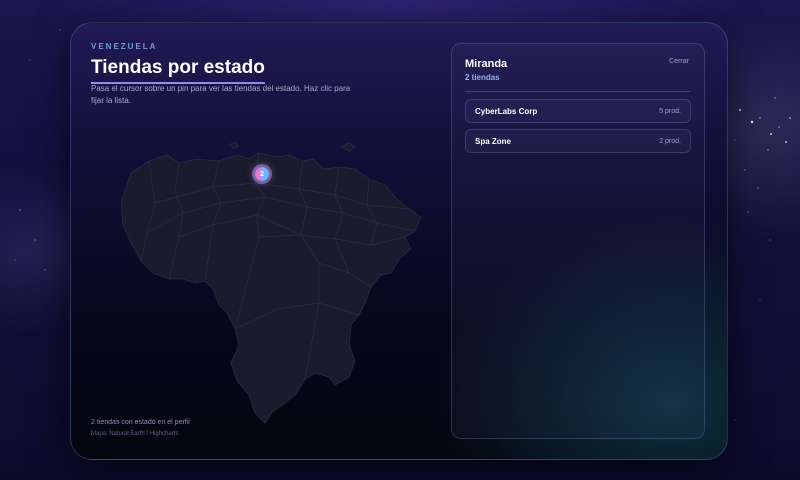  What do you see at coordinates (670, 111) in the screenshot?
I see `store-product-count: 5 prod.` at bounding box center [670, 111].